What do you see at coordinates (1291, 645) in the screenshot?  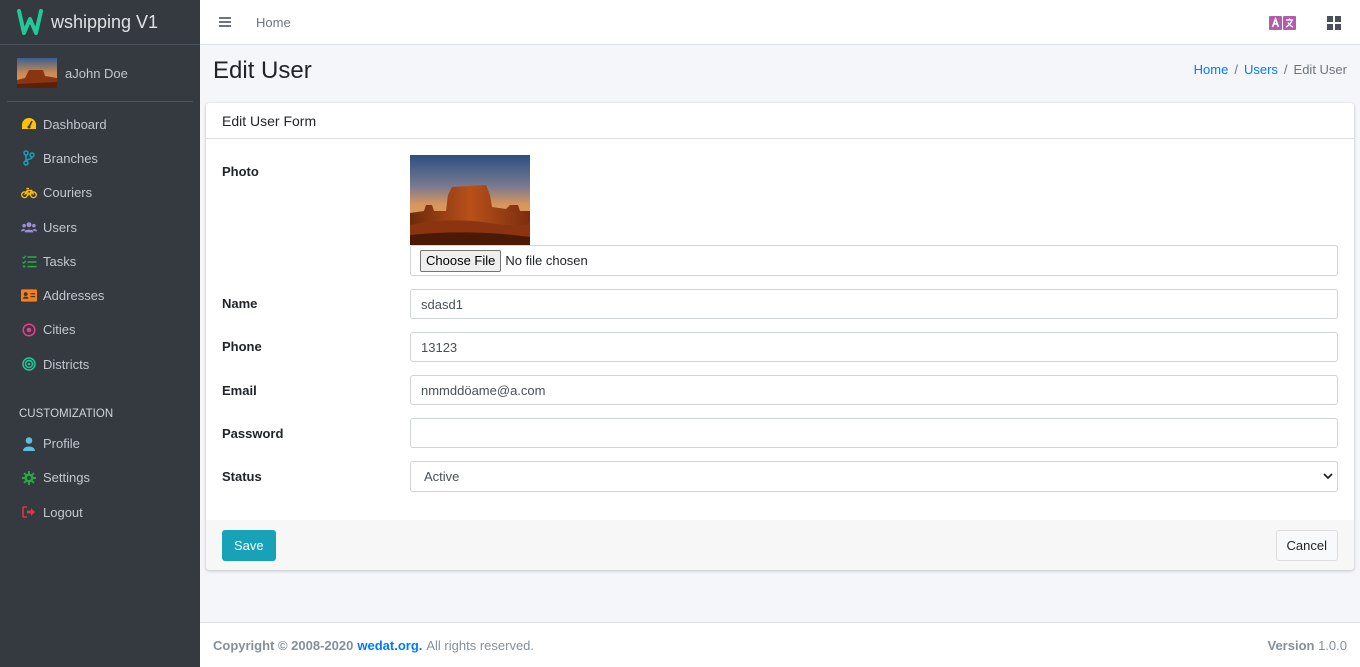 I see `version-label: Version` at bounding box center [1291, 645].